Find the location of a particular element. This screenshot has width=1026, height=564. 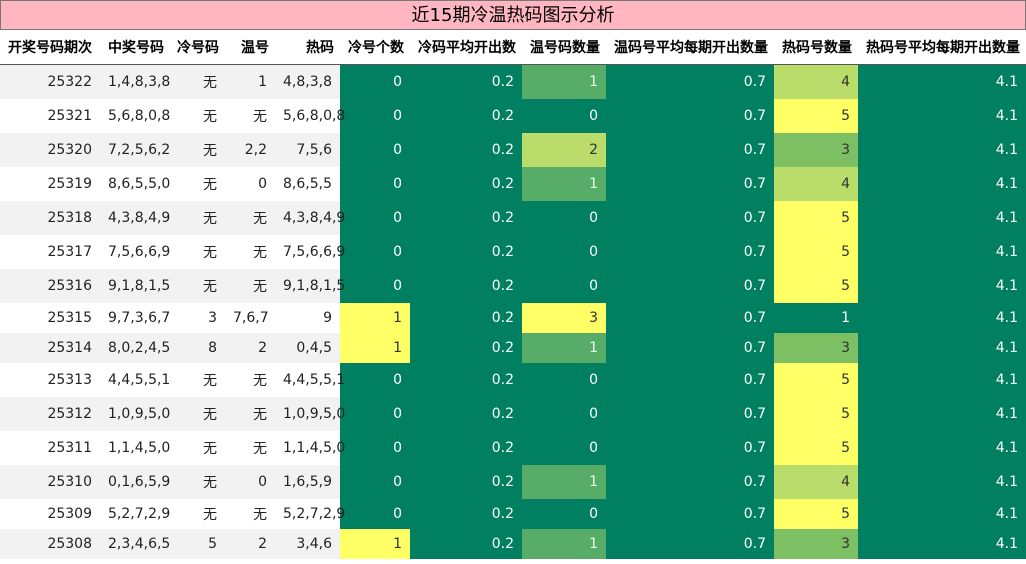

header-warm-avg: 温码号平均每期开出数量 is located at coordinates (690, 47).